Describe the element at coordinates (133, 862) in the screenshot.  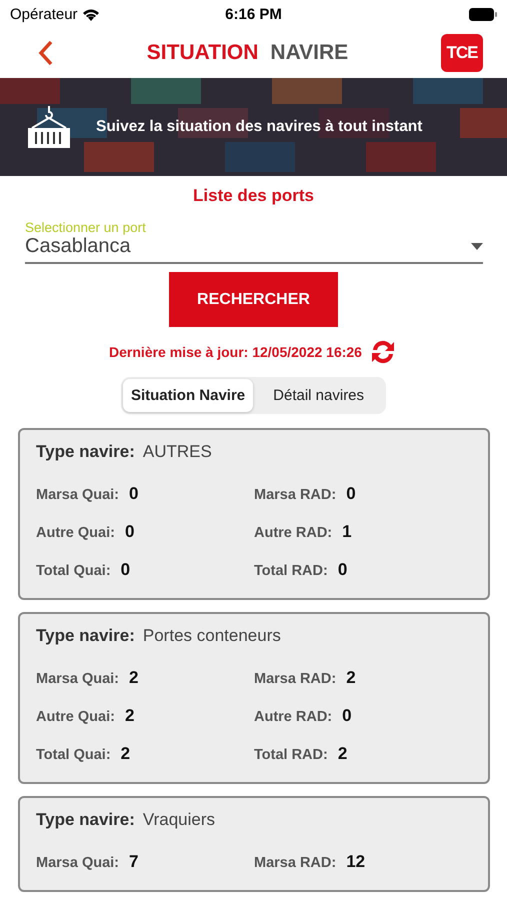
I see `stat-value: 7` at that location.